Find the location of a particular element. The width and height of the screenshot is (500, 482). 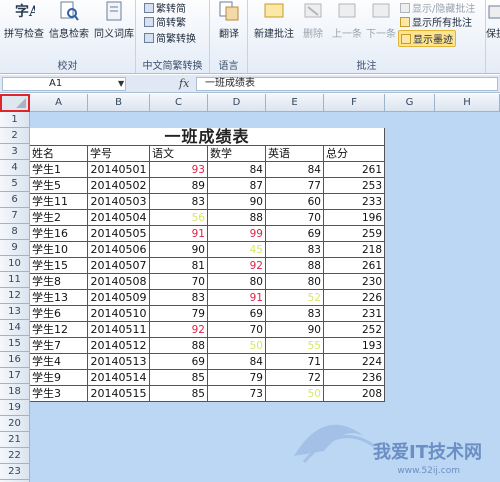

row-header-9: 9 is located at coordinates (15, 248).